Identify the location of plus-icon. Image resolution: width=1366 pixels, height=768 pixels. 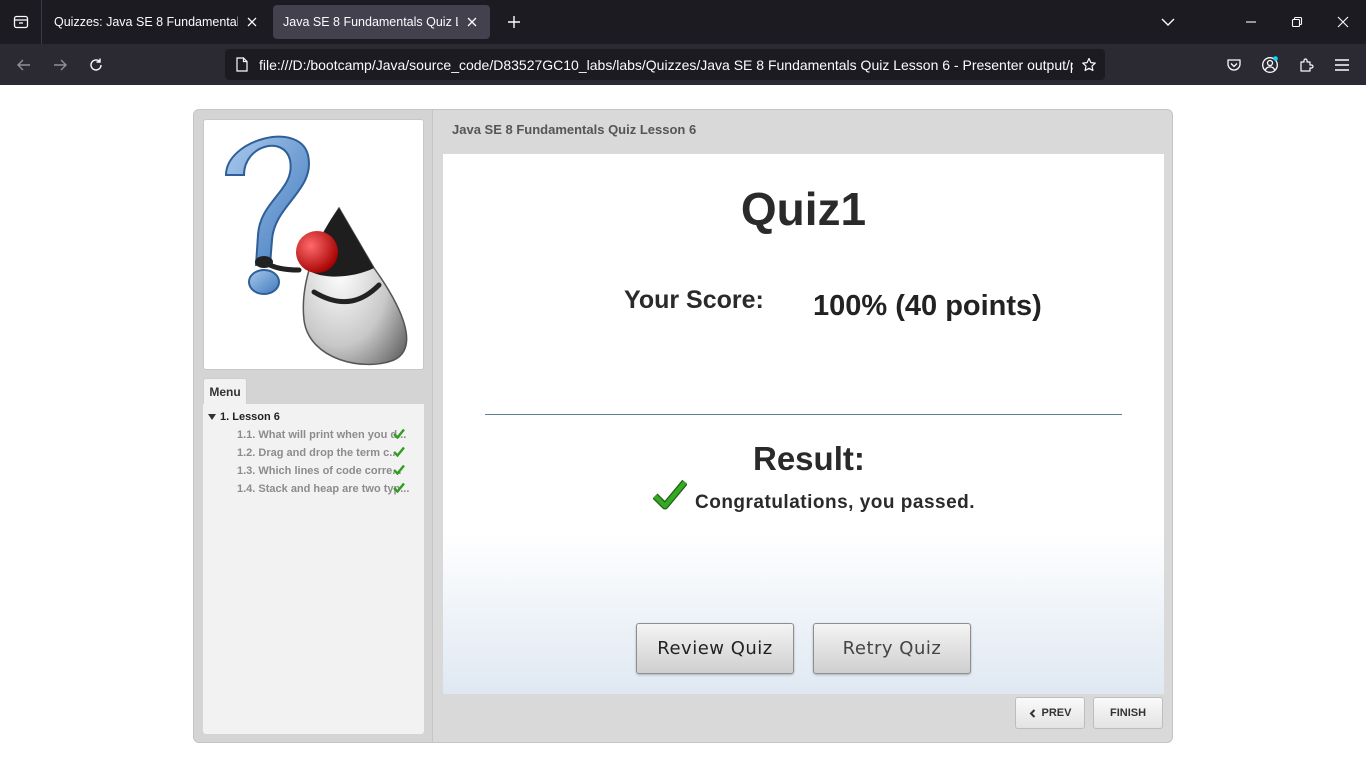
(514, 22).